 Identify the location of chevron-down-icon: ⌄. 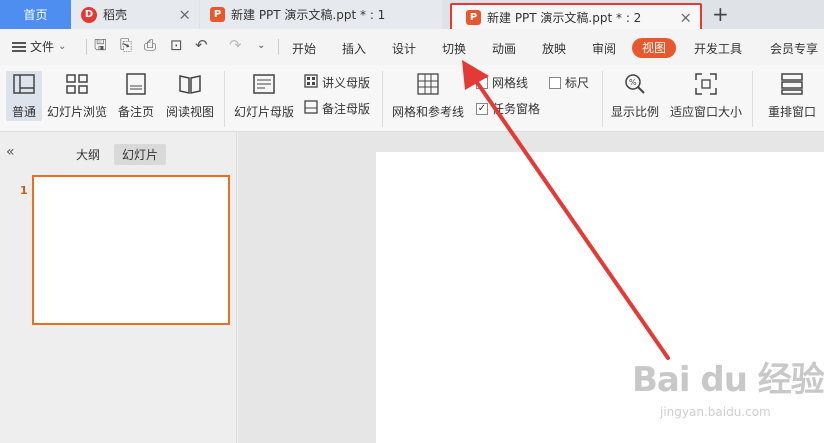
(62, 46).